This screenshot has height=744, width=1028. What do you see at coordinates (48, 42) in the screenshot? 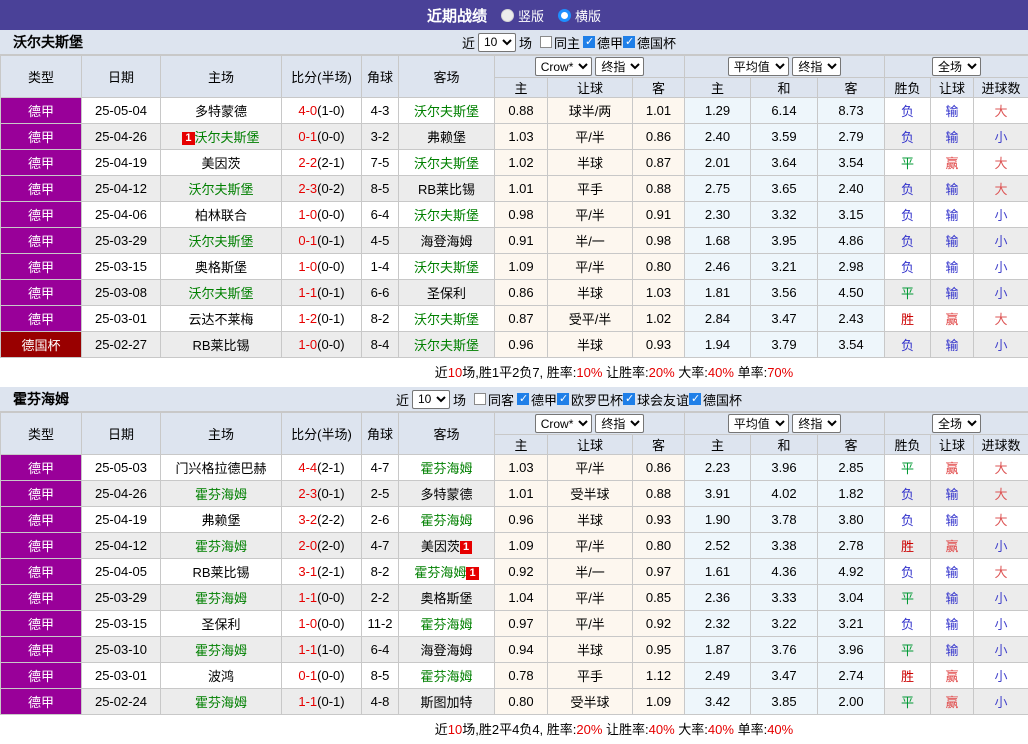
I see `team-name: 沃尔夫斯堡` at bounding box center [48, 42].